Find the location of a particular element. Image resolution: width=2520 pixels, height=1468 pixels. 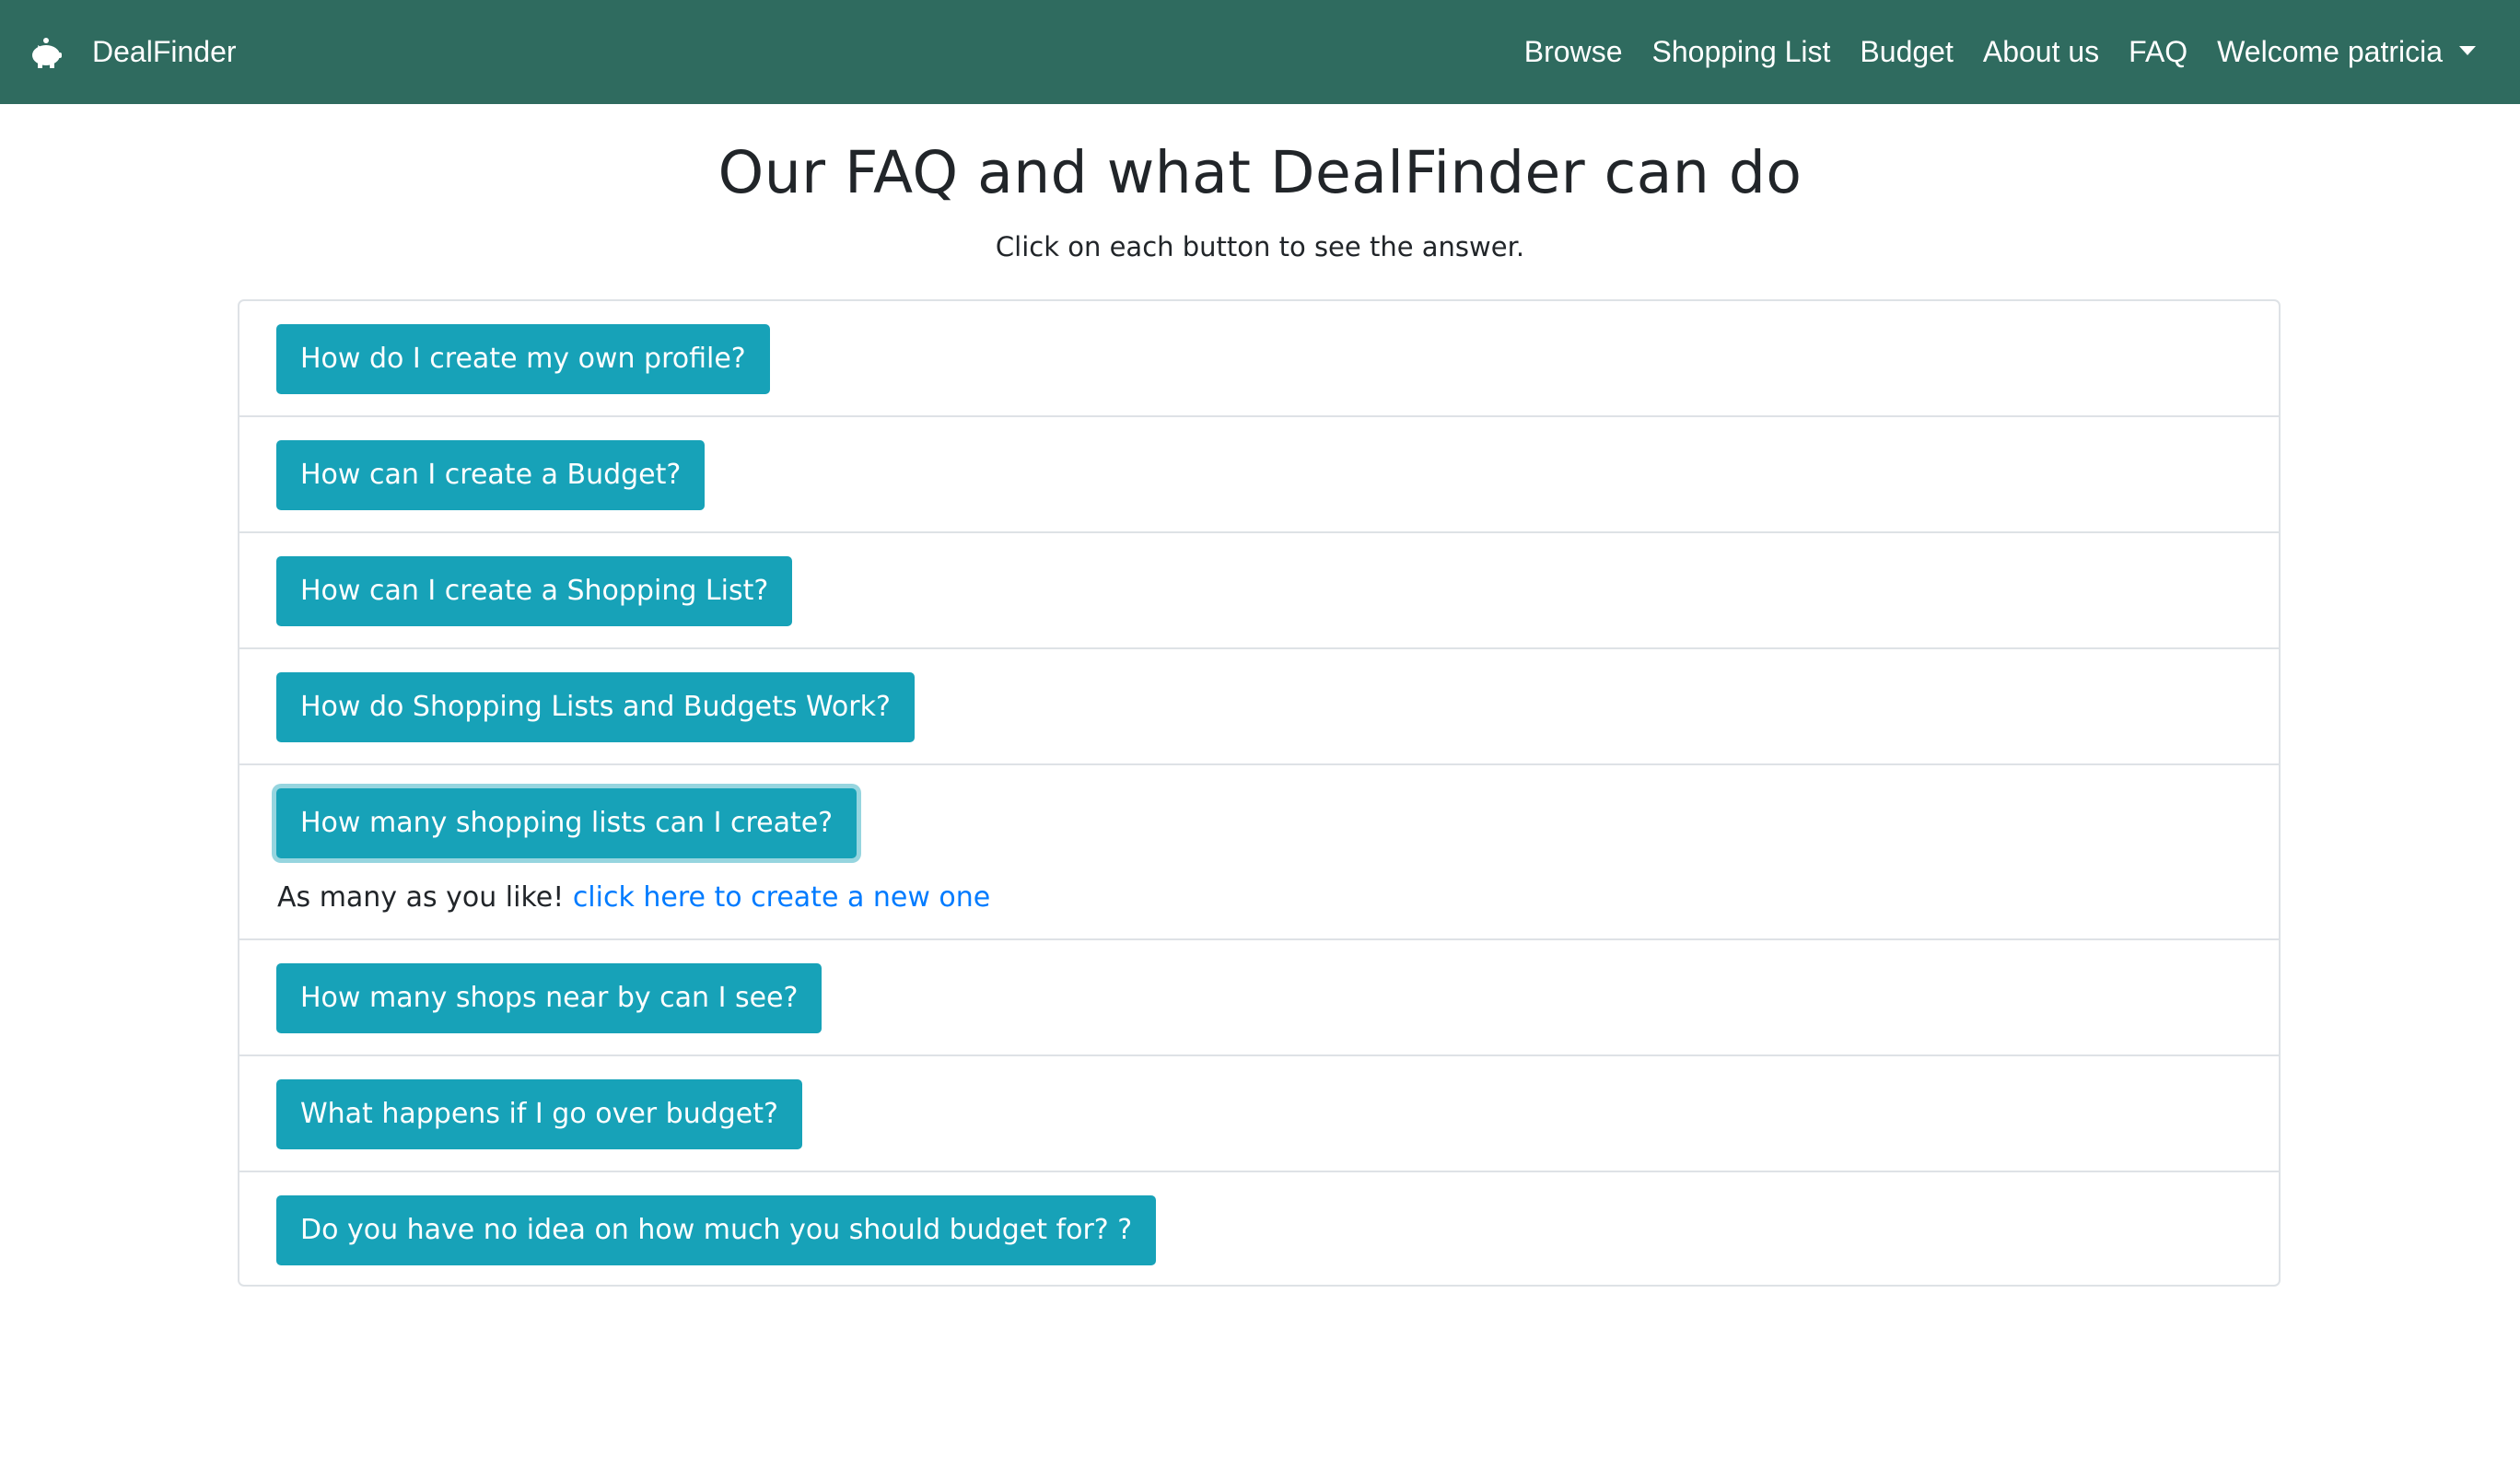

caret-down-icon is located at coordinates (2467, 50).